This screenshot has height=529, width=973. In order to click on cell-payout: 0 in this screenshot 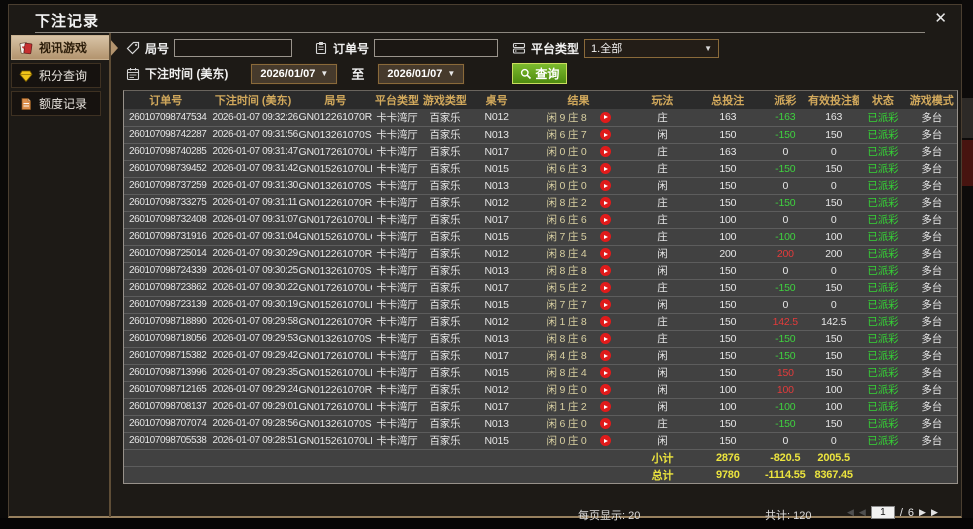, I will do `click(785, 270)`.